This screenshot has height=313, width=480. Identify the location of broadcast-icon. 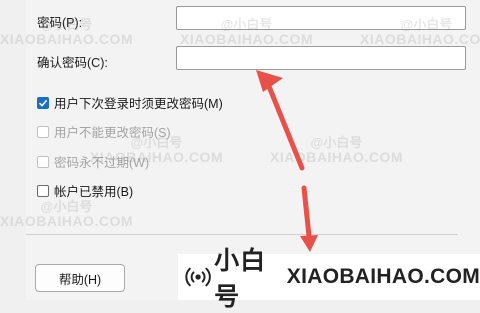
(198, 277).